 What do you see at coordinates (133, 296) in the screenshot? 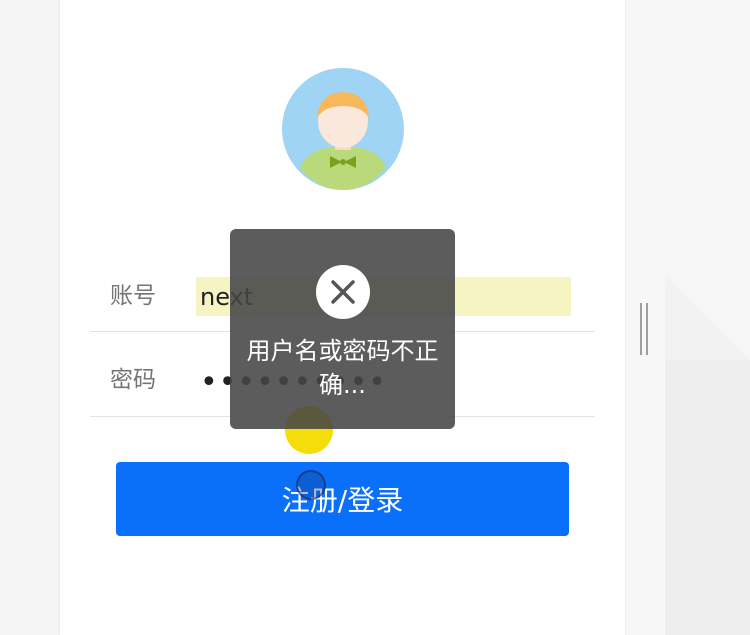
I see `account-label: 账号` at bounding box center [133, 296].